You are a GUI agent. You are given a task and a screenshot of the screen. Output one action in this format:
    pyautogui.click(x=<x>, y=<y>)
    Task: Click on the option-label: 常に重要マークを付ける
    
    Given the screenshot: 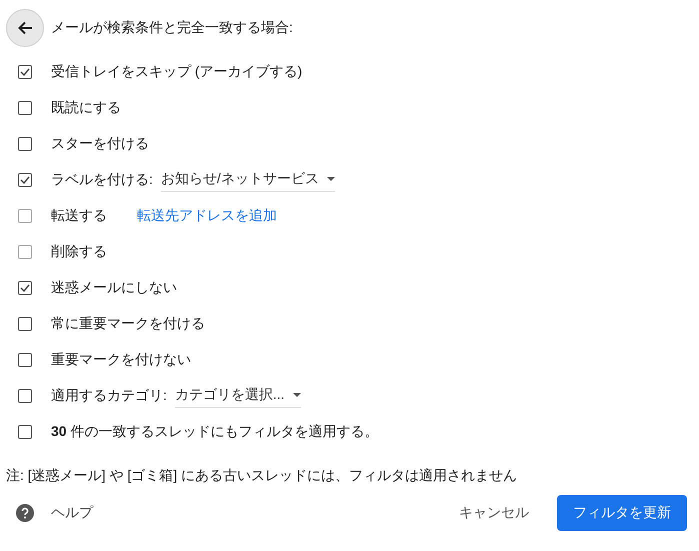 What is the action you would take?
    pyautogui.click(x=128, y=324)
    